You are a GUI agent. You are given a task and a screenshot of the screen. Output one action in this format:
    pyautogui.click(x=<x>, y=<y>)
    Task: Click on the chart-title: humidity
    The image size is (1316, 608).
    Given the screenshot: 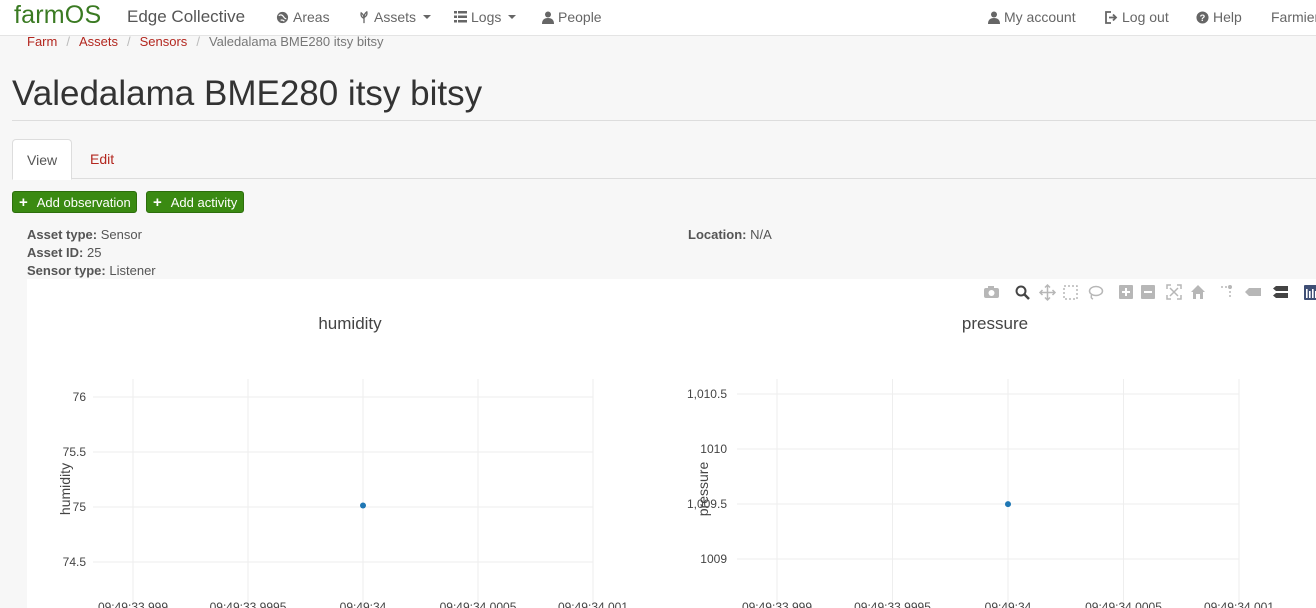 What is the action you would take?
    pyautogui.click(x=350, y=323)
    